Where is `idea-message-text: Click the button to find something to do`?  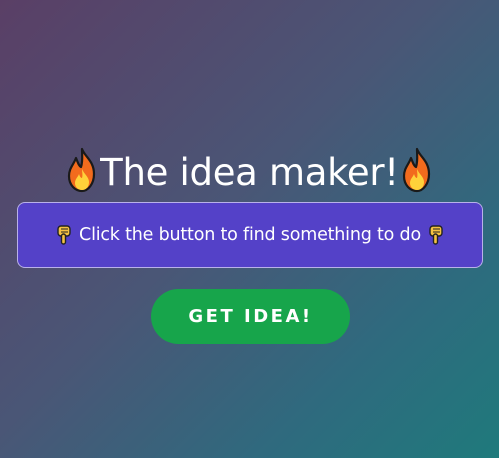
idea-message-text: Click the button to find something to do is located at coordinates (250, 235).